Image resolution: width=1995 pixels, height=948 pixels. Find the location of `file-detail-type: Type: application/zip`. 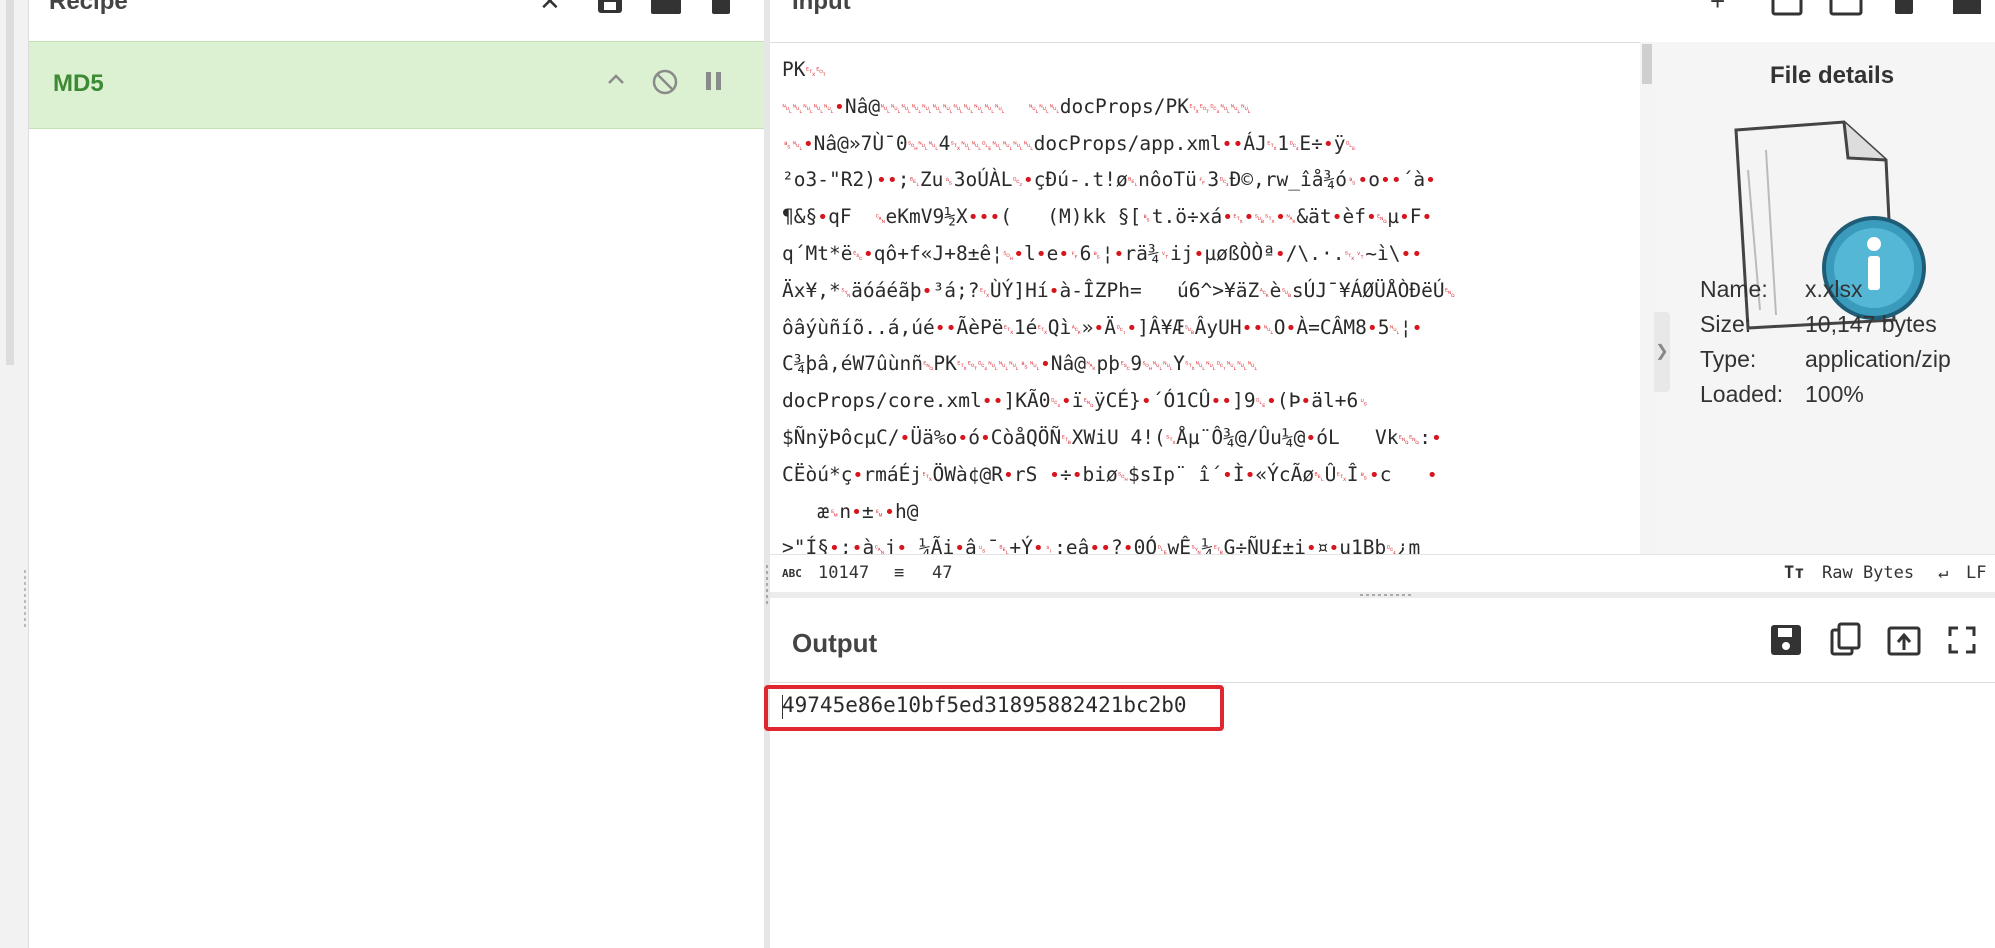

file-detail-type: Type: application/zip is located at coordinates (1825, 359).